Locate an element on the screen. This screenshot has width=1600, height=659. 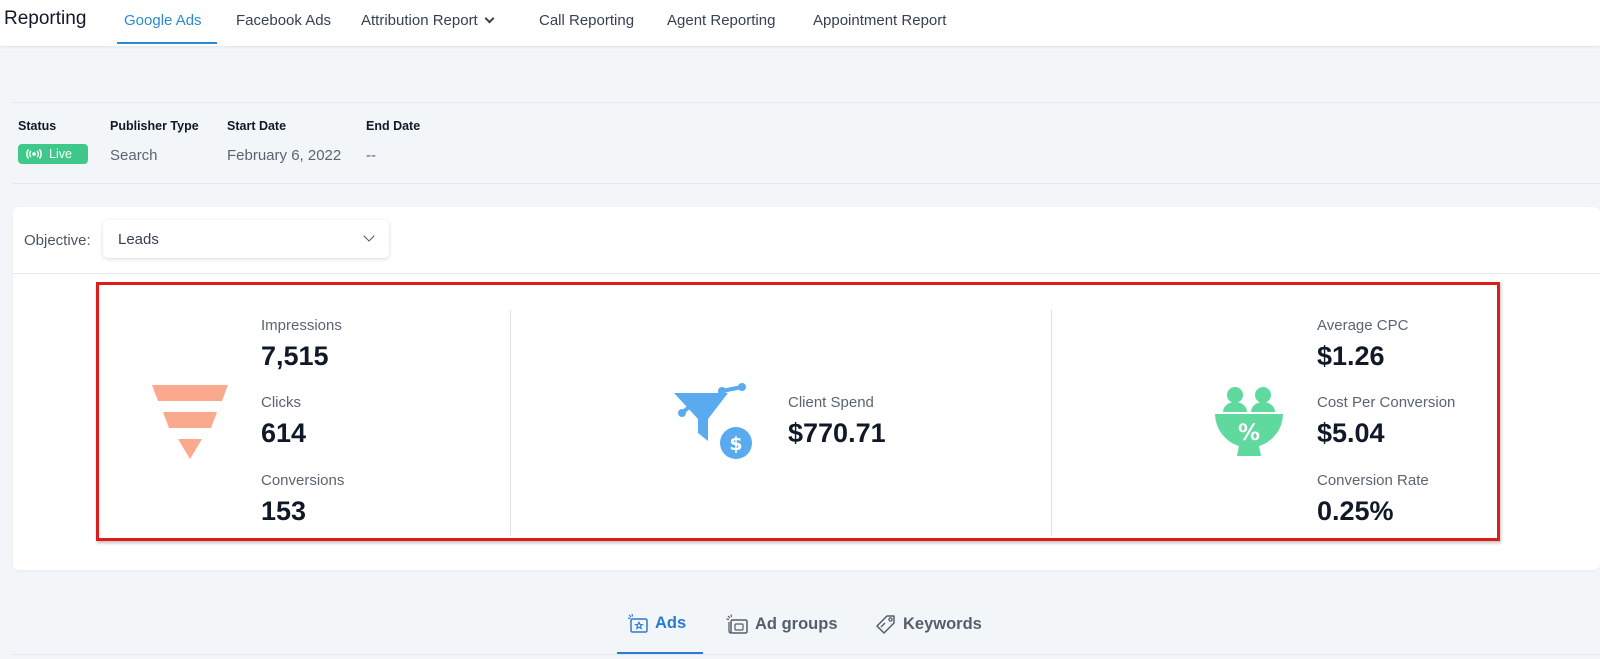
tag-icon is located at coordinates (885, 624).